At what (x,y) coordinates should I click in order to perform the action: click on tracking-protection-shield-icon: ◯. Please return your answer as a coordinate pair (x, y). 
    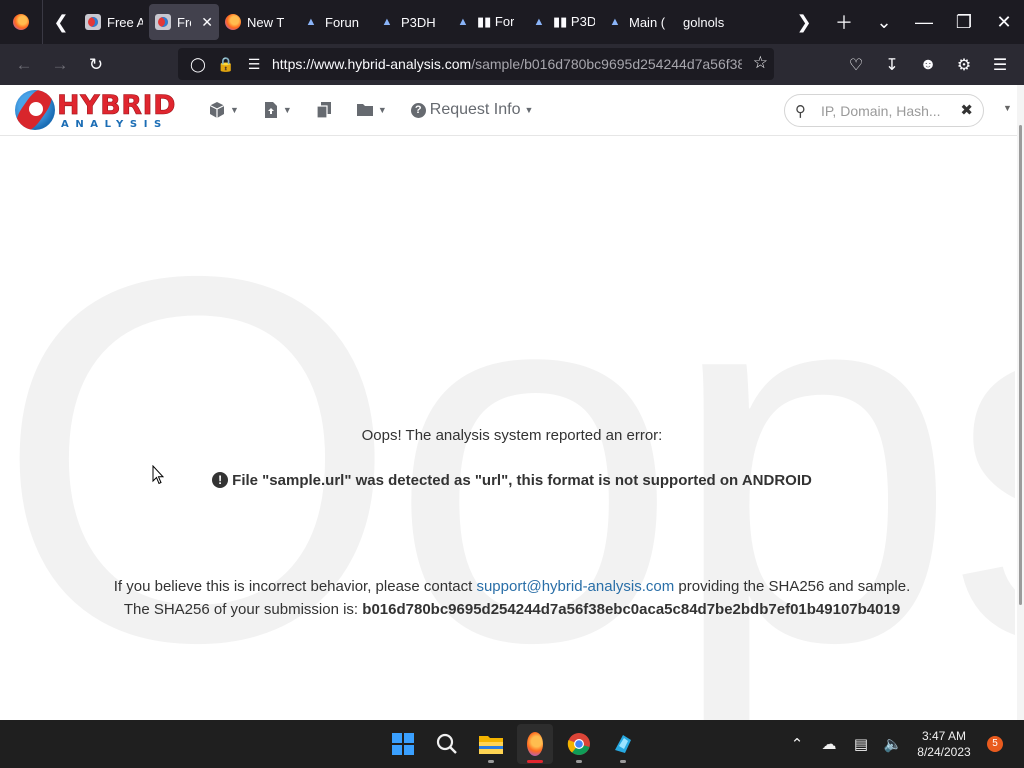
    Looking at the image, I should click on (198, 64).